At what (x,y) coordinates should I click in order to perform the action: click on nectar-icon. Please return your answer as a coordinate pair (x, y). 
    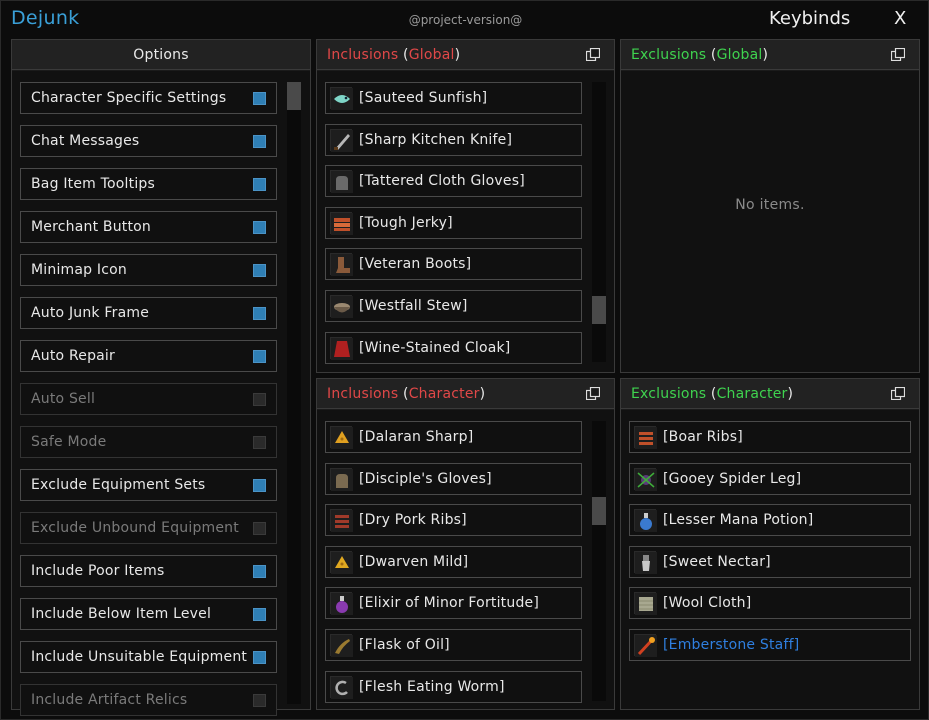
    Looking at the image, I should click on (645, 562).